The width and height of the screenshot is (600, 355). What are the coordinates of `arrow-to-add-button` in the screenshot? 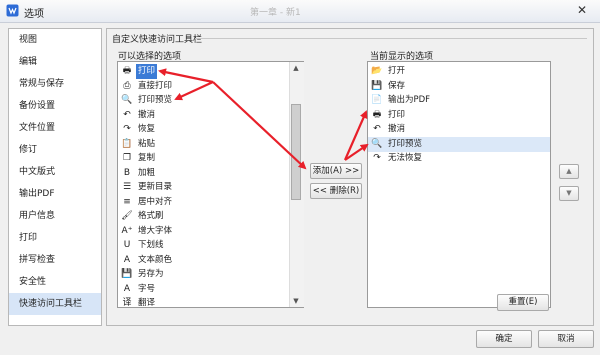 It's located at (259, 125).